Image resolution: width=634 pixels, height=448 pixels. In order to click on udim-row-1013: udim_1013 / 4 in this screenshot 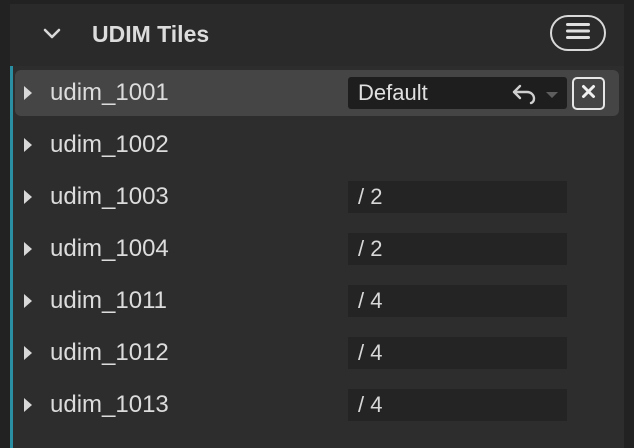, I will do `click(317, 405)`.